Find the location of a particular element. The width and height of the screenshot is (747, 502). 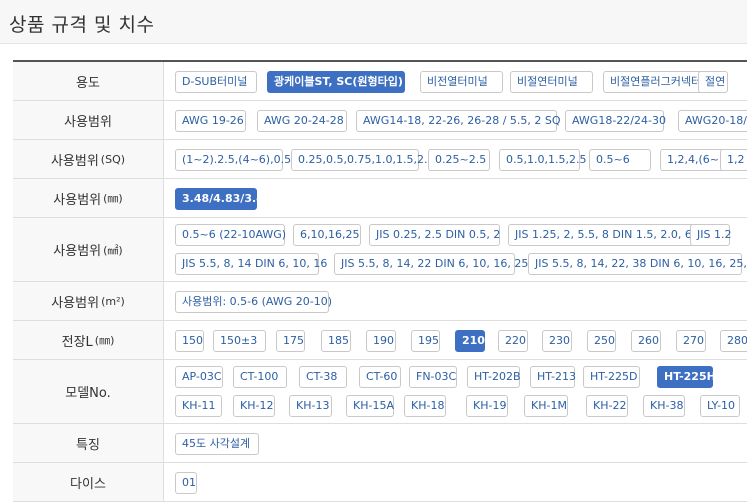

option-chip: KH-38 is located at coordinates (664, 406).